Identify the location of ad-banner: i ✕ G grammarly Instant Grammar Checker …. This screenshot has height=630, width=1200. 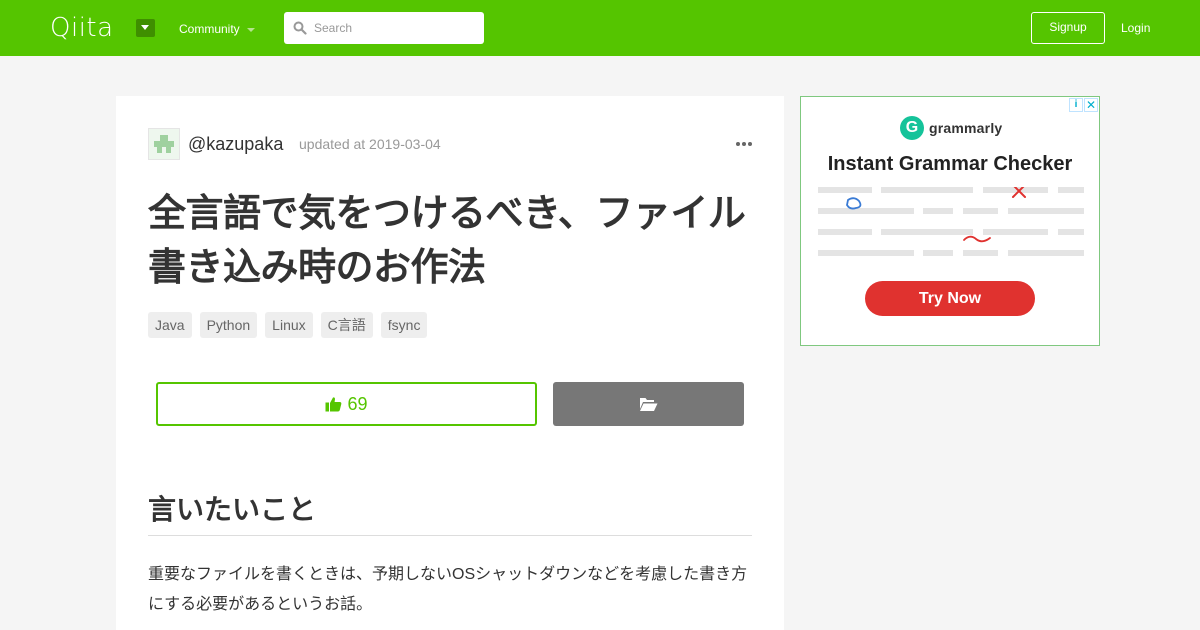
(950, 221).